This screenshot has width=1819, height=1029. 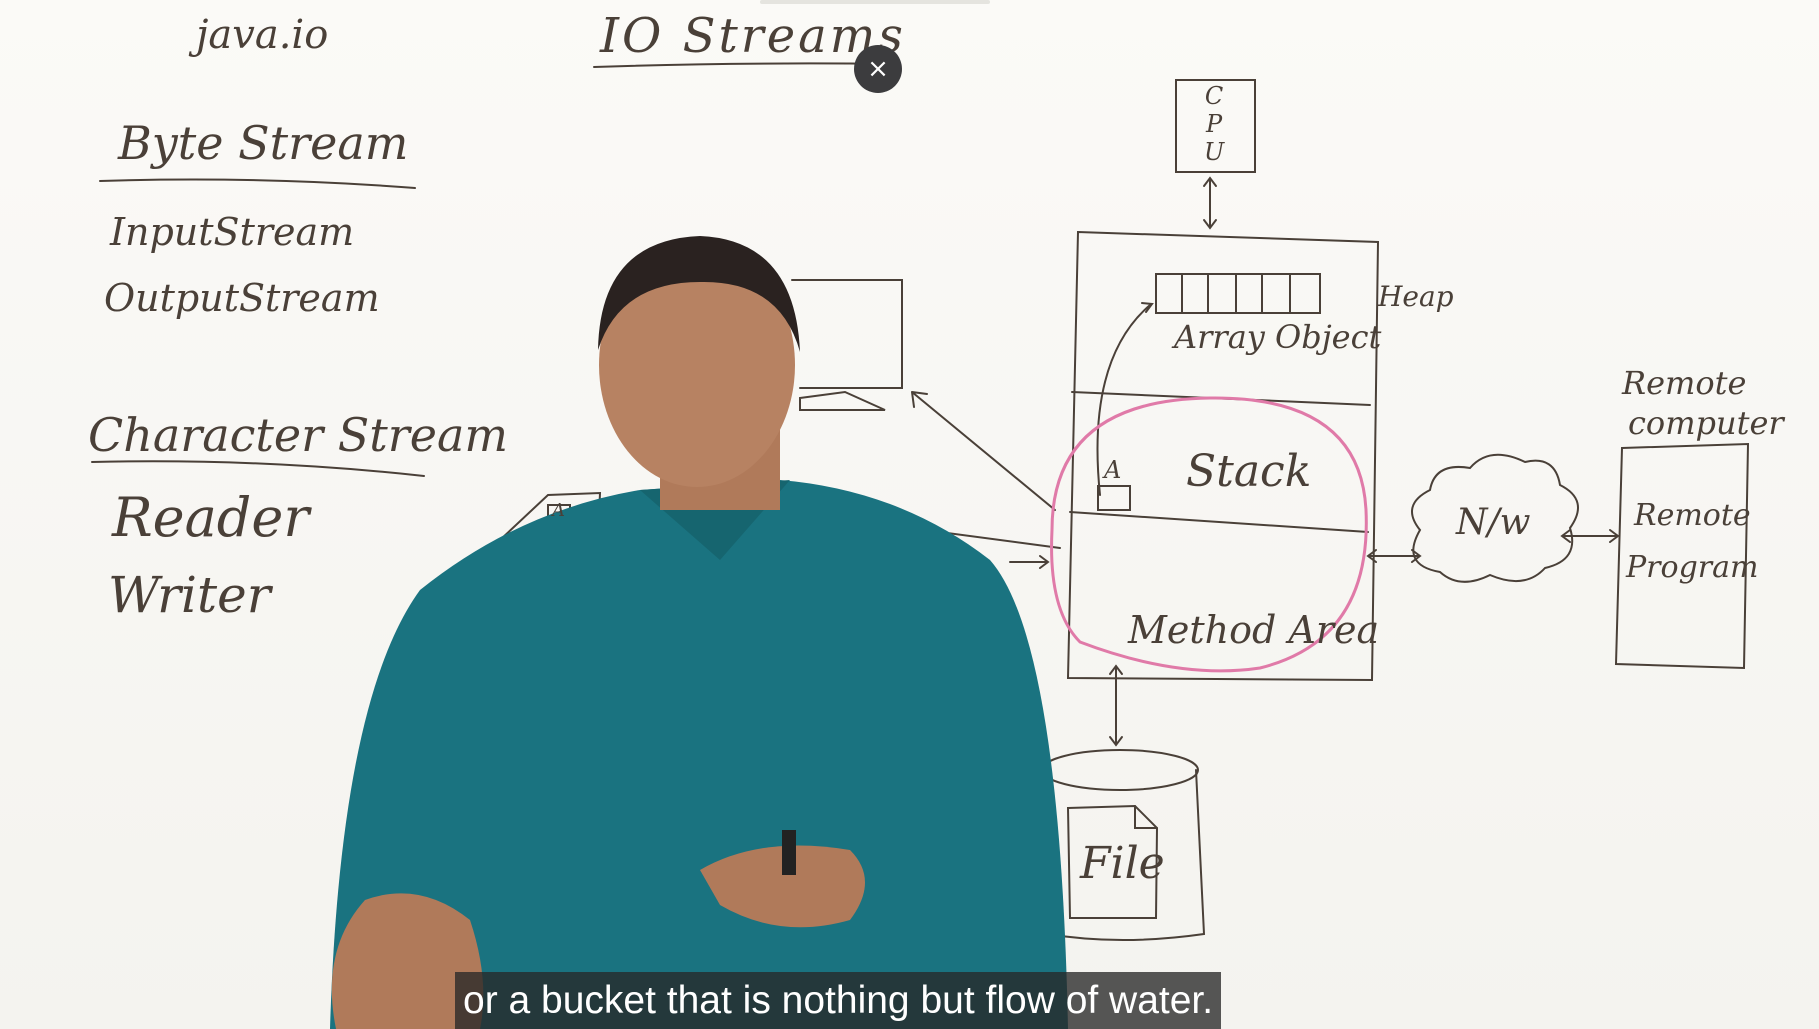 What do you see at coordinates (1214, 124) in the screenshot?
I see `cpu-label: CPU` at bounding box center [1214, 124].